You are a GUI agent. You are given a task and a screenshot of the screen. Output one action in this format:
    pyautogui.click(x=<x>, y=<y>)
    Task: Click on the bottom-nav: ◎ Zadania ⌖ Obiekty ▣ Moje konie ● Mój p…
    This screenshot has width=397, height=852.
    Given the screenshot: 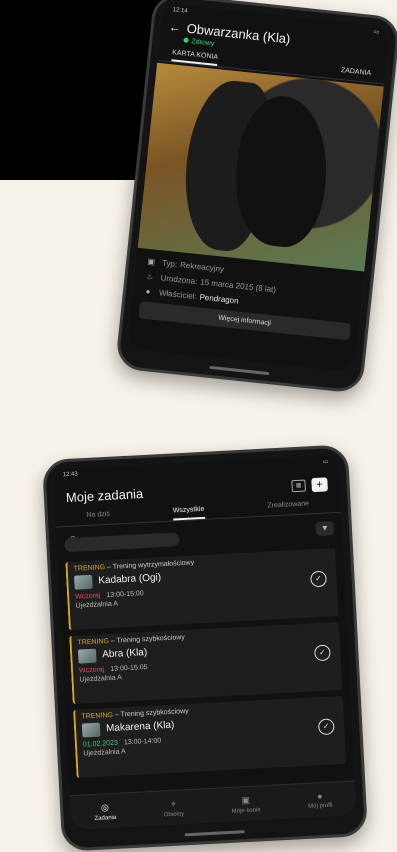 What is the action you would take?
    pyautogui.click(x=213, y=805)
    